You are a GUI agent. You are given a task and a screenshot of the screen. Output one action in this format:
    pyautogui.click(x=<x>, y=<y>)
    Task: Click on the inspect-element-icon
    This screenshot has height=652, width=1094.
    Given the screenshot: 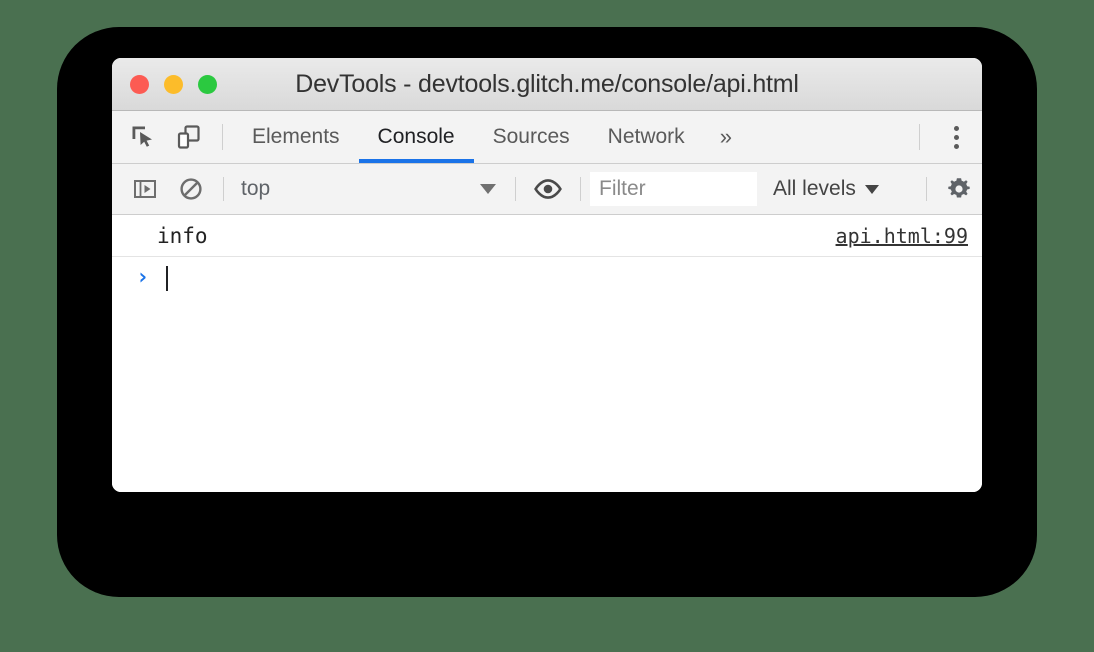 What is the action you would take?
    pyautogui.click(x=142, y=136)
    